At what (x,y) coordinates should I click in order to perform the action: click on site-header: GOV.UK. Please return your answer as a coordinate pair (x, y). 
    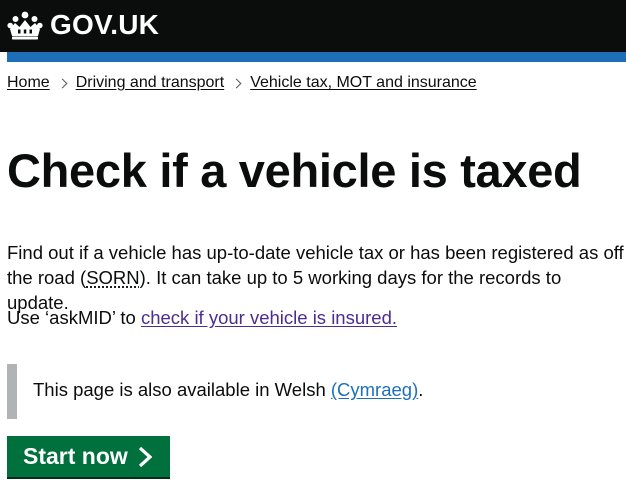
    Looking at the image, I should click on (313, 26).